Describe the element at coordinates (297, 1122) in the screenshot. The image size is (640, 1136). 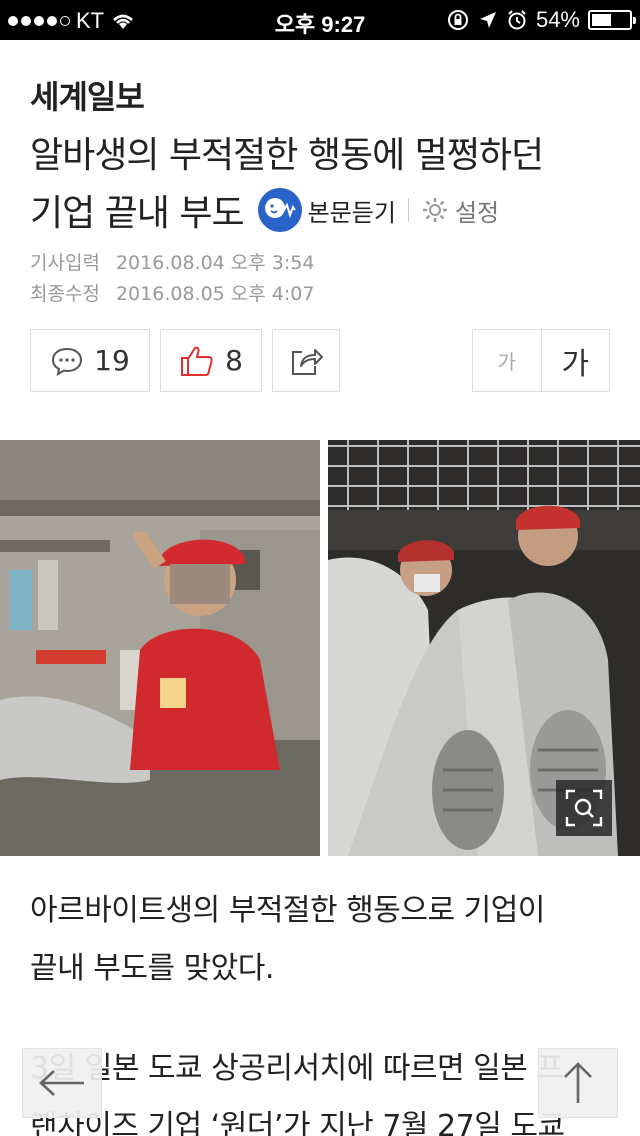
I see `paragraph-2-line-2: 랜차이즈 기업 ‘원더’가 지난 7월 27일 도쿄` at that location.